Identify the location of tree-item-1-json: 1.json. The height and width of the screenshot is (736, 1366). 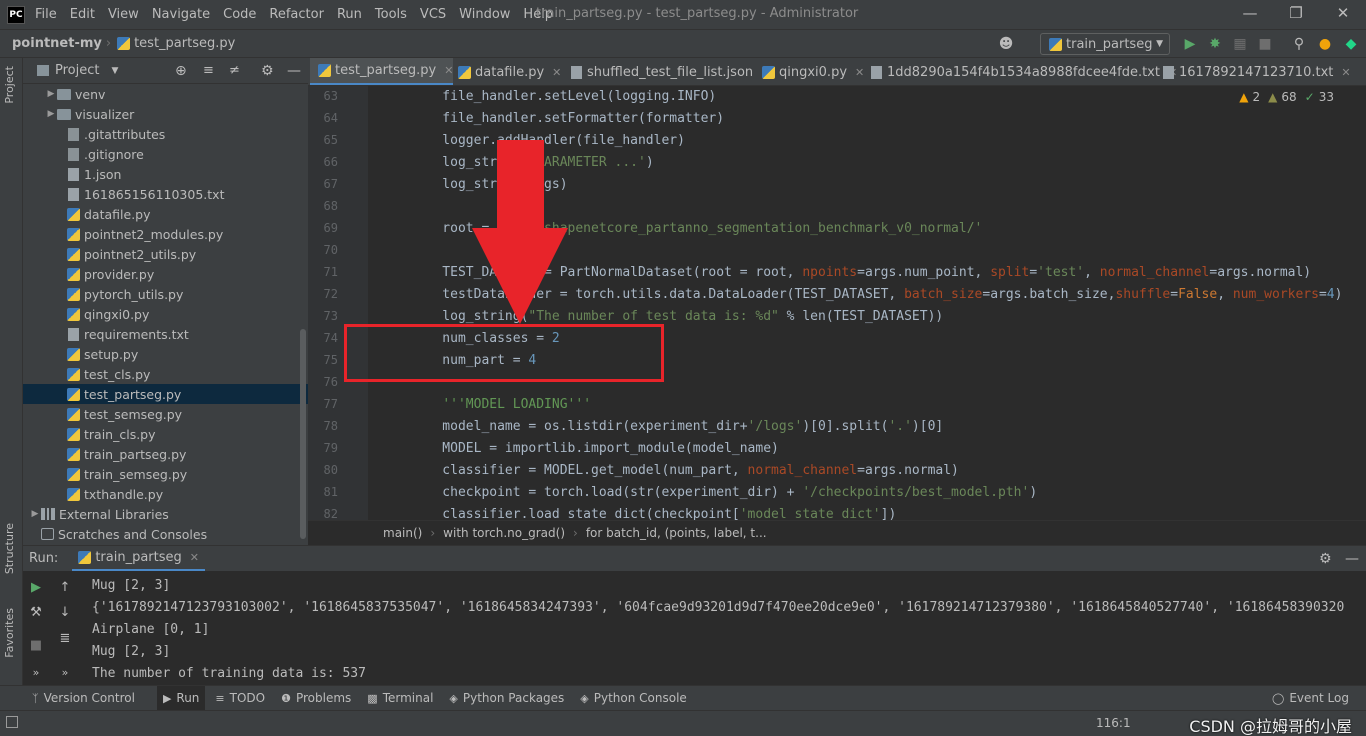
(165, 174).